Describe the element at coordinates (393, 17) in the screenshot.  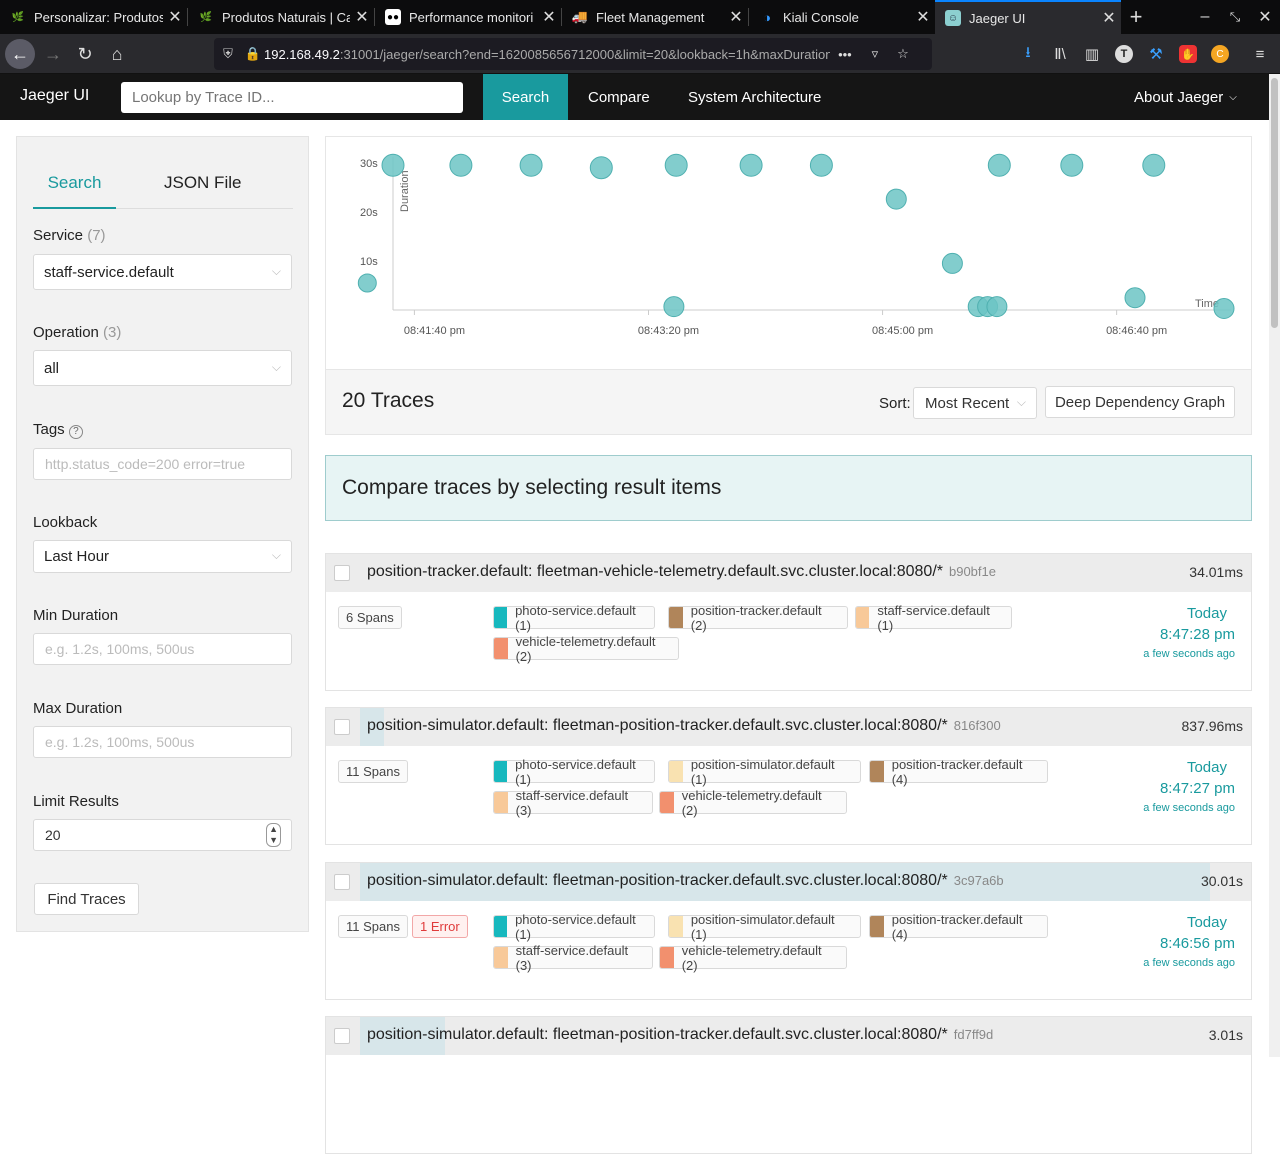
I see `medium-icon: ●●` at that location.